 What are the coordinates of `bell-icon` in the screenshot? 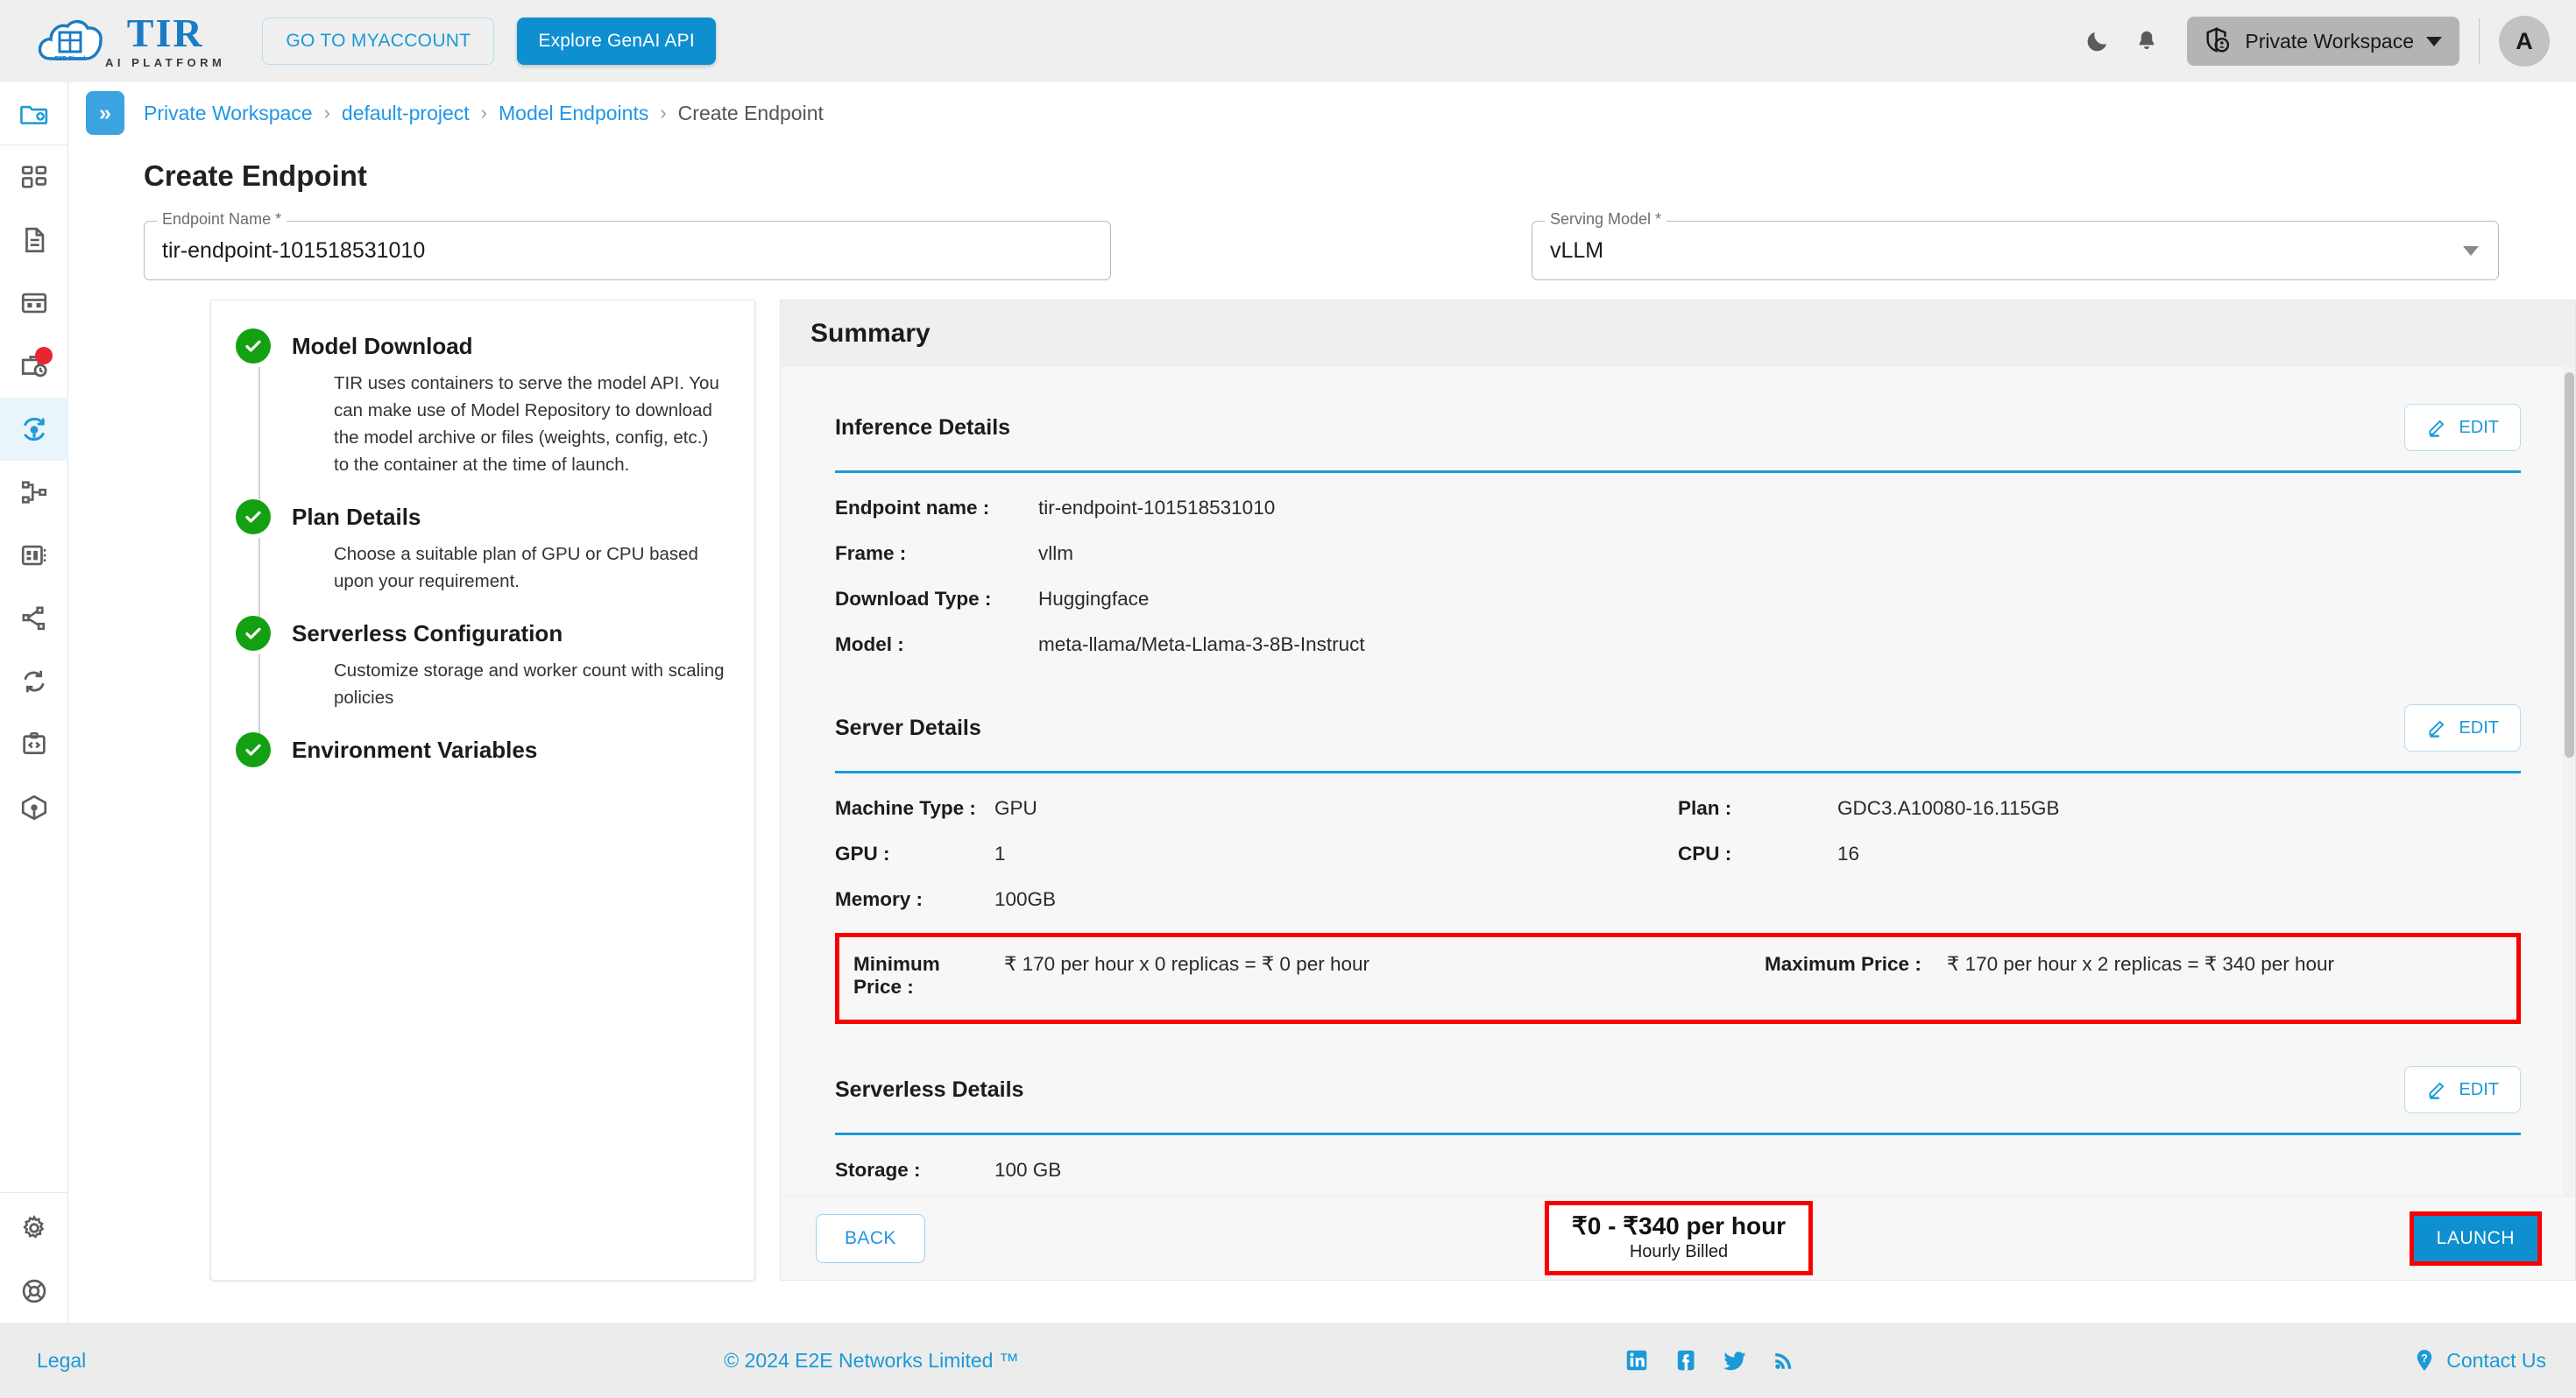 It's located at (2147, 40).